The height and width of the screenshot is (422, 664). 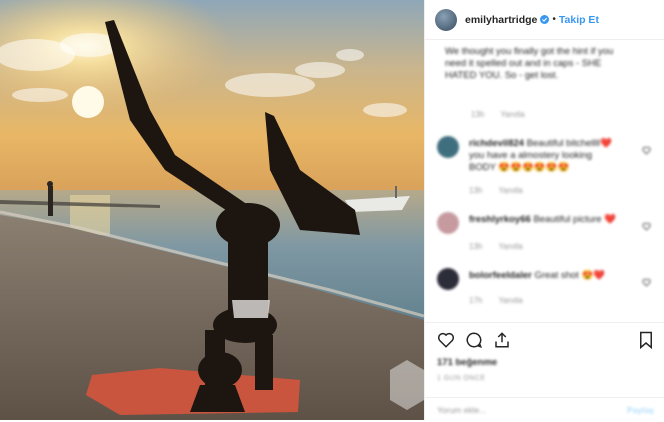 I want to click on comment-text: freshlyrkoy66 Beautiful picture ❤️, so click(x=544, y=220).